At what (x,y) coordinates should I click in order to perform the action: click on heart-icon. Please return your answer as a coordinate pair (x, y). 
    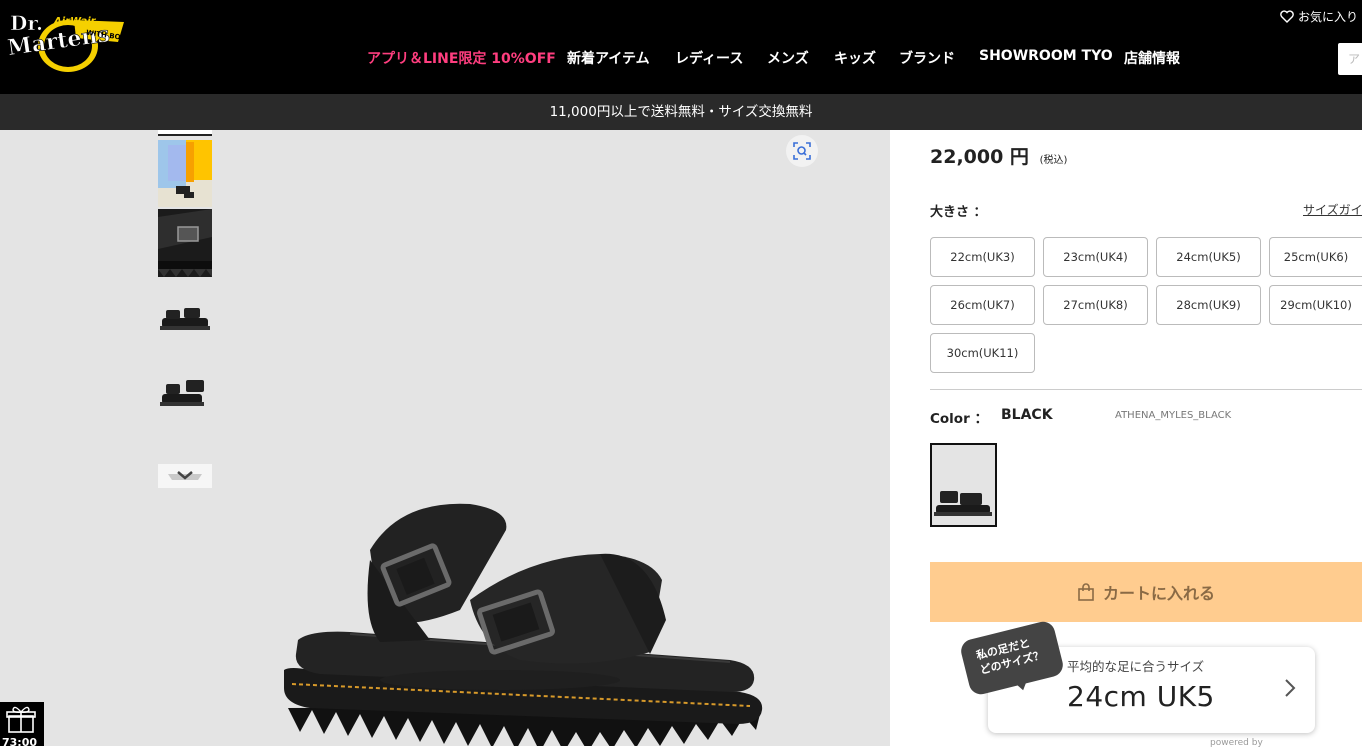
    Looking at the image, I should click on (1287, 16).